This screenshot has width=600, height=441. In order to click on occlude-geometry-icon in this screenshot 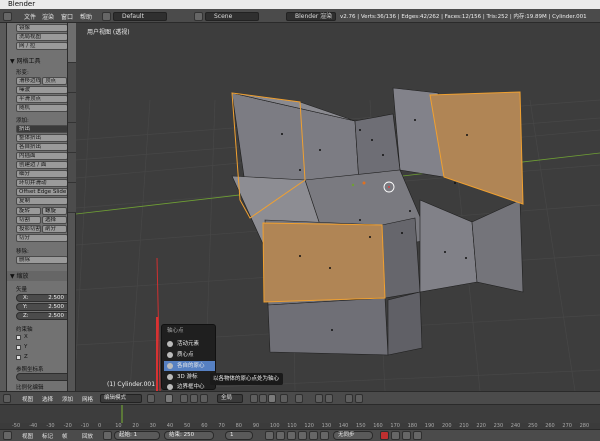, I will do `click(284, 398)`.